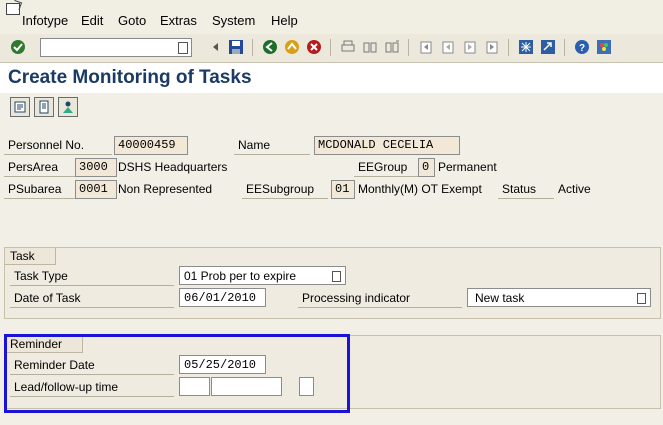 The height and width of the screenshot is (425, 663). I want to click on title-bar: Create Monitoring of Tasks, so click(331, 78).